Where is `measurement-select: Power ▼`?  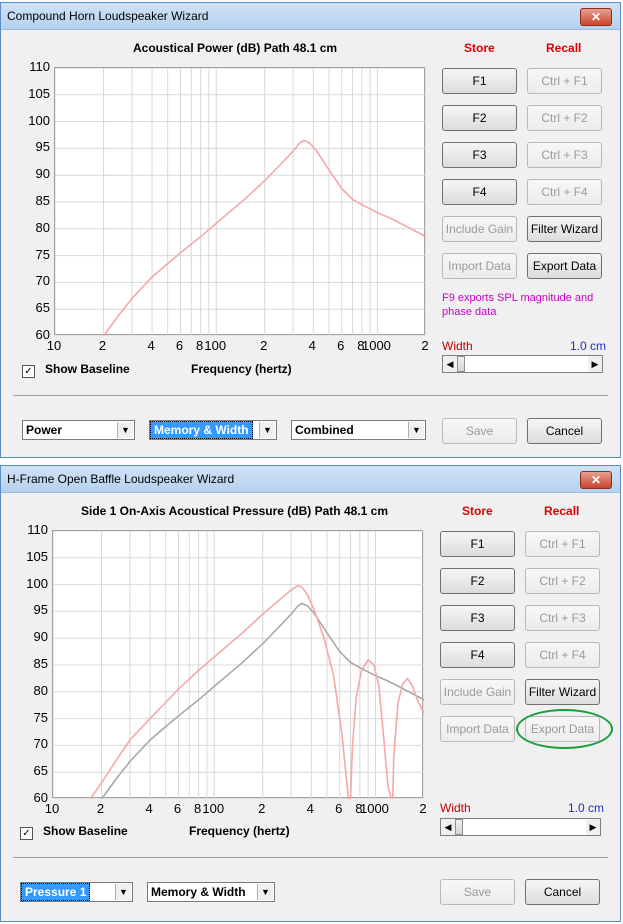
measurement-select: Power ▼ is located at coordinates (78, 430).